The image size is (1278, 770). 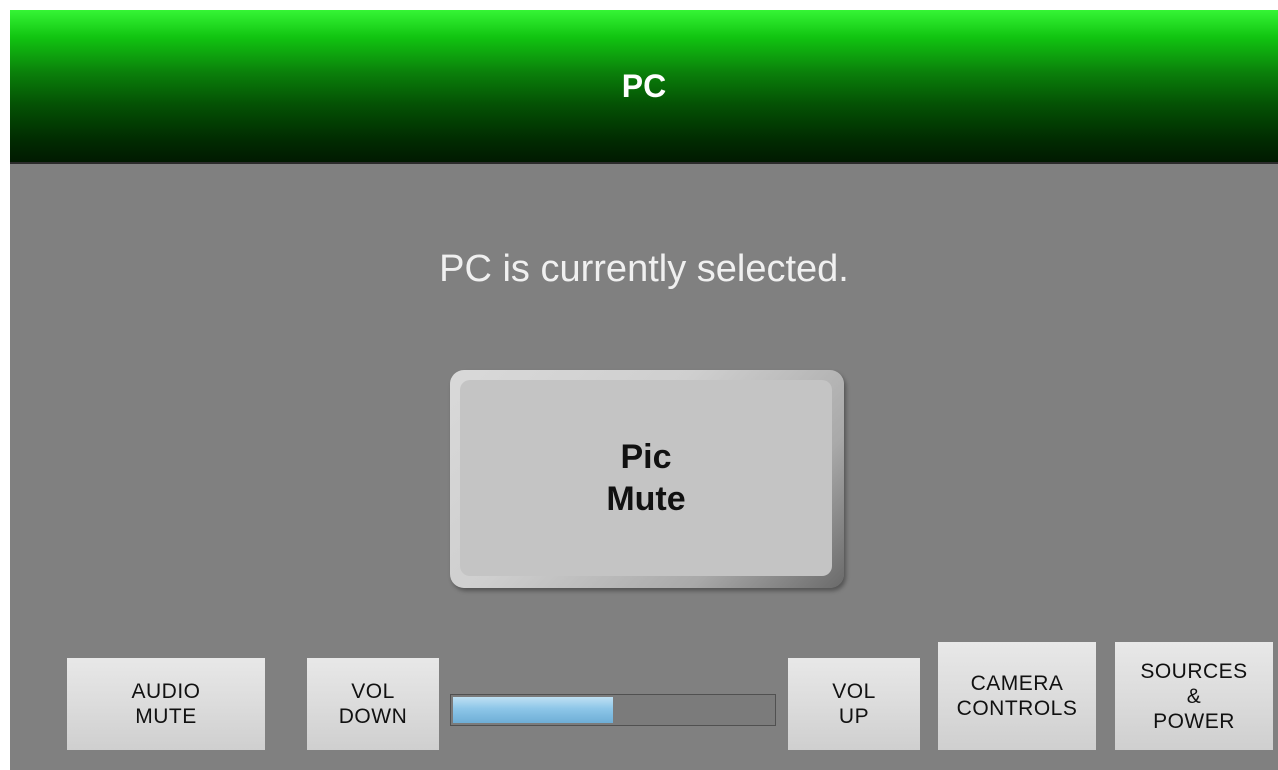 I want to click on pic-mute-label: Pic Mute, so click(x=646, y=478).